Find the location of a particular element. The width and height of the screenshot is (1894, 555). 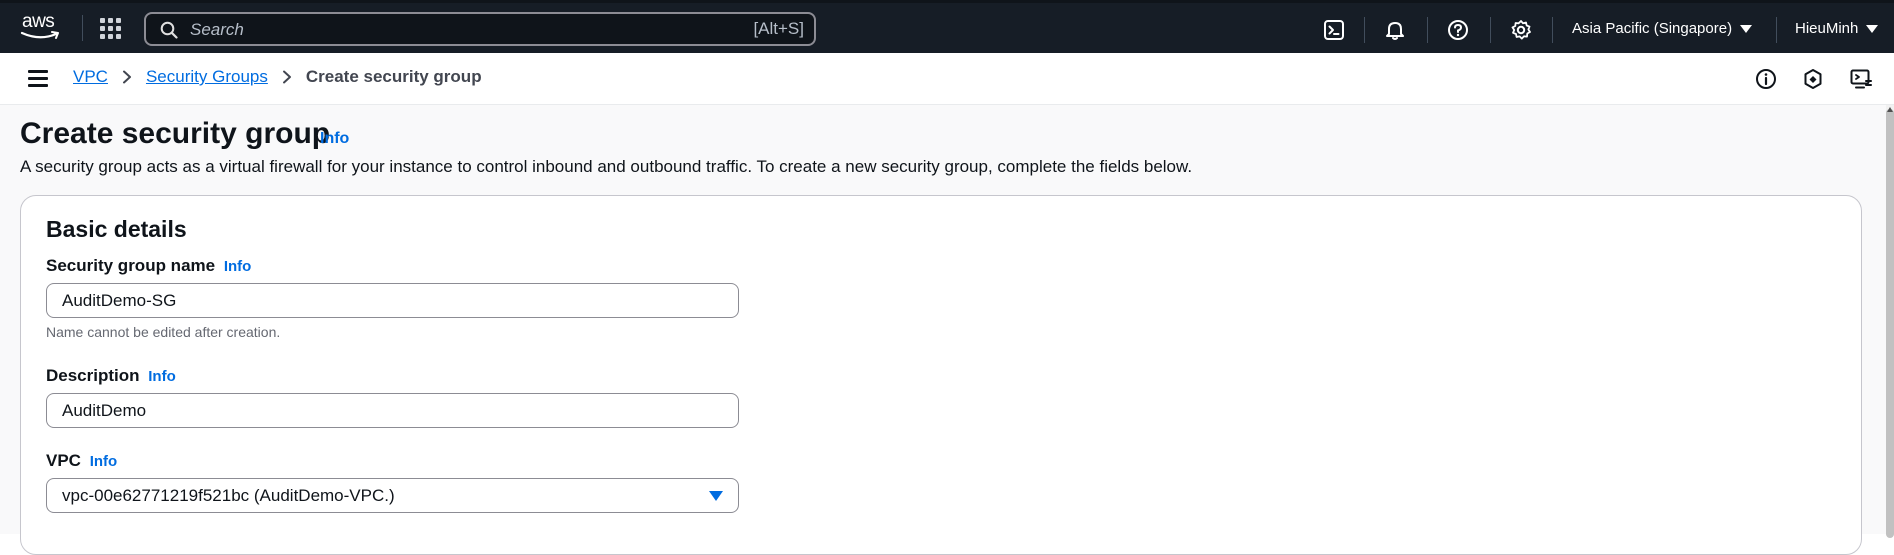

search-input is located at coordinates (440, 30).